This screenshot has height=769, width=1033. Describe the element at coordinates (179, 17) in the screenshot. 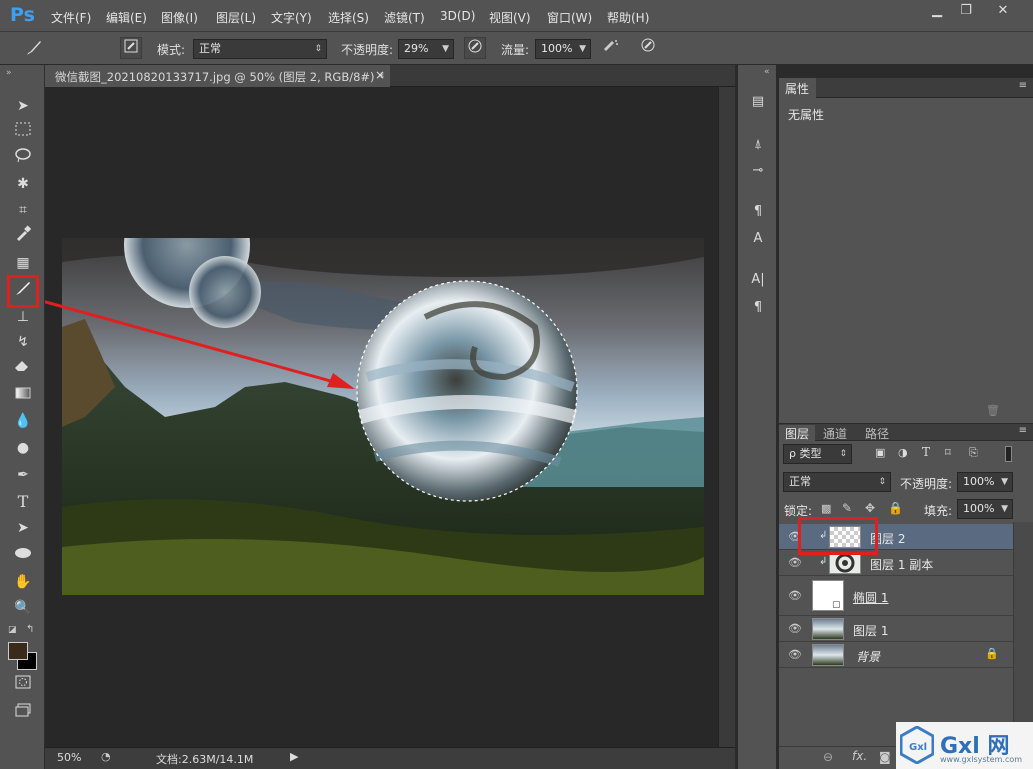

I see `menu-image: 图像(I)` at that location.